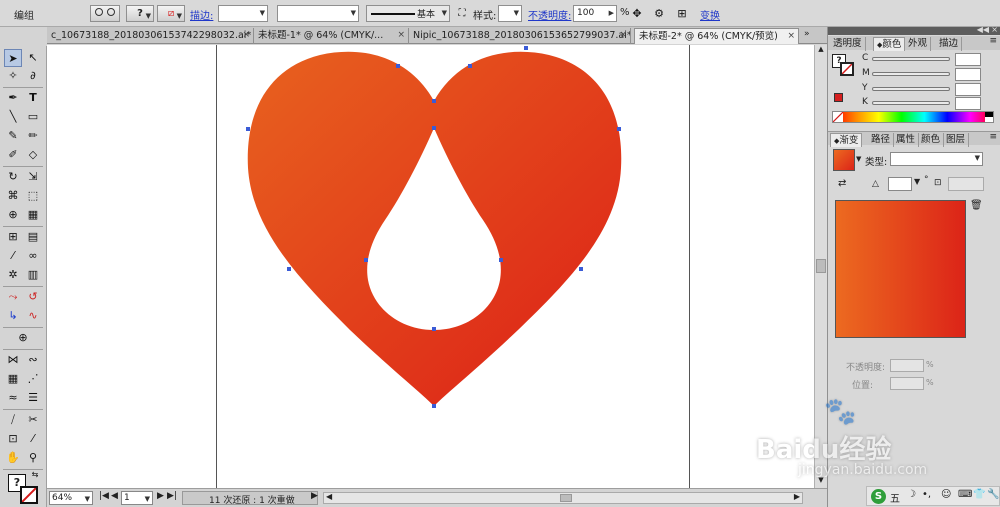  Describe the element at coordinates (716, 36) in the screenshot. I see `tab-document-4-active: 未标题-2* @ 64% (CMYK/预览) ×` at that location.